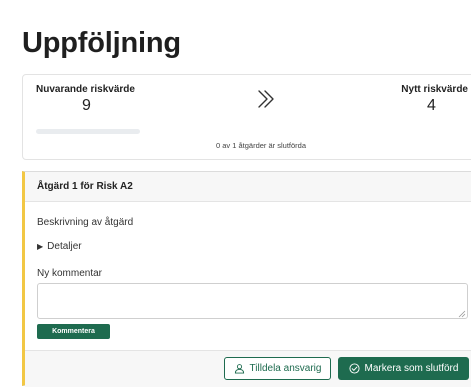 This screenshot has height=387, width=471. I want to click on progress-bar, so click(88, 131).